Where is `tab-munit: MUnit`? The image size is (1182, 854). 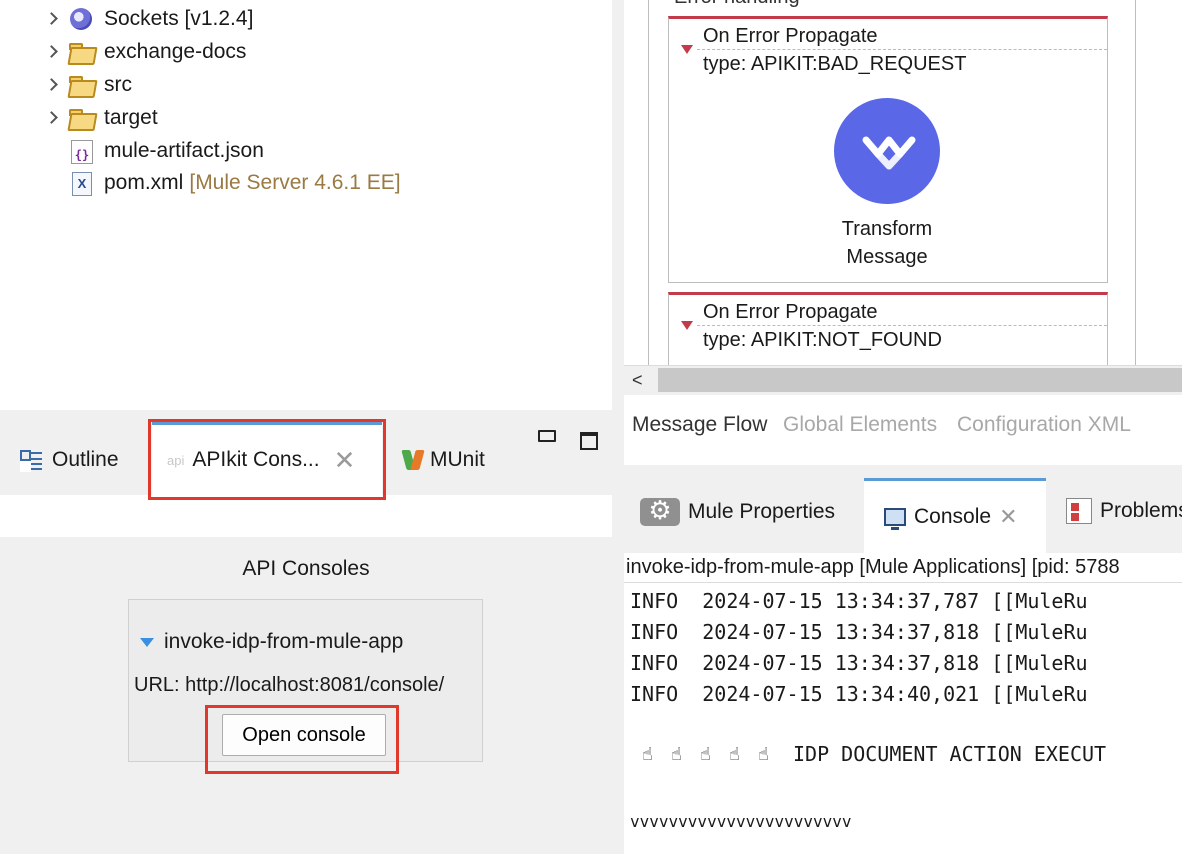
tab-munit: MUnit is located at coordinates (443, 460).